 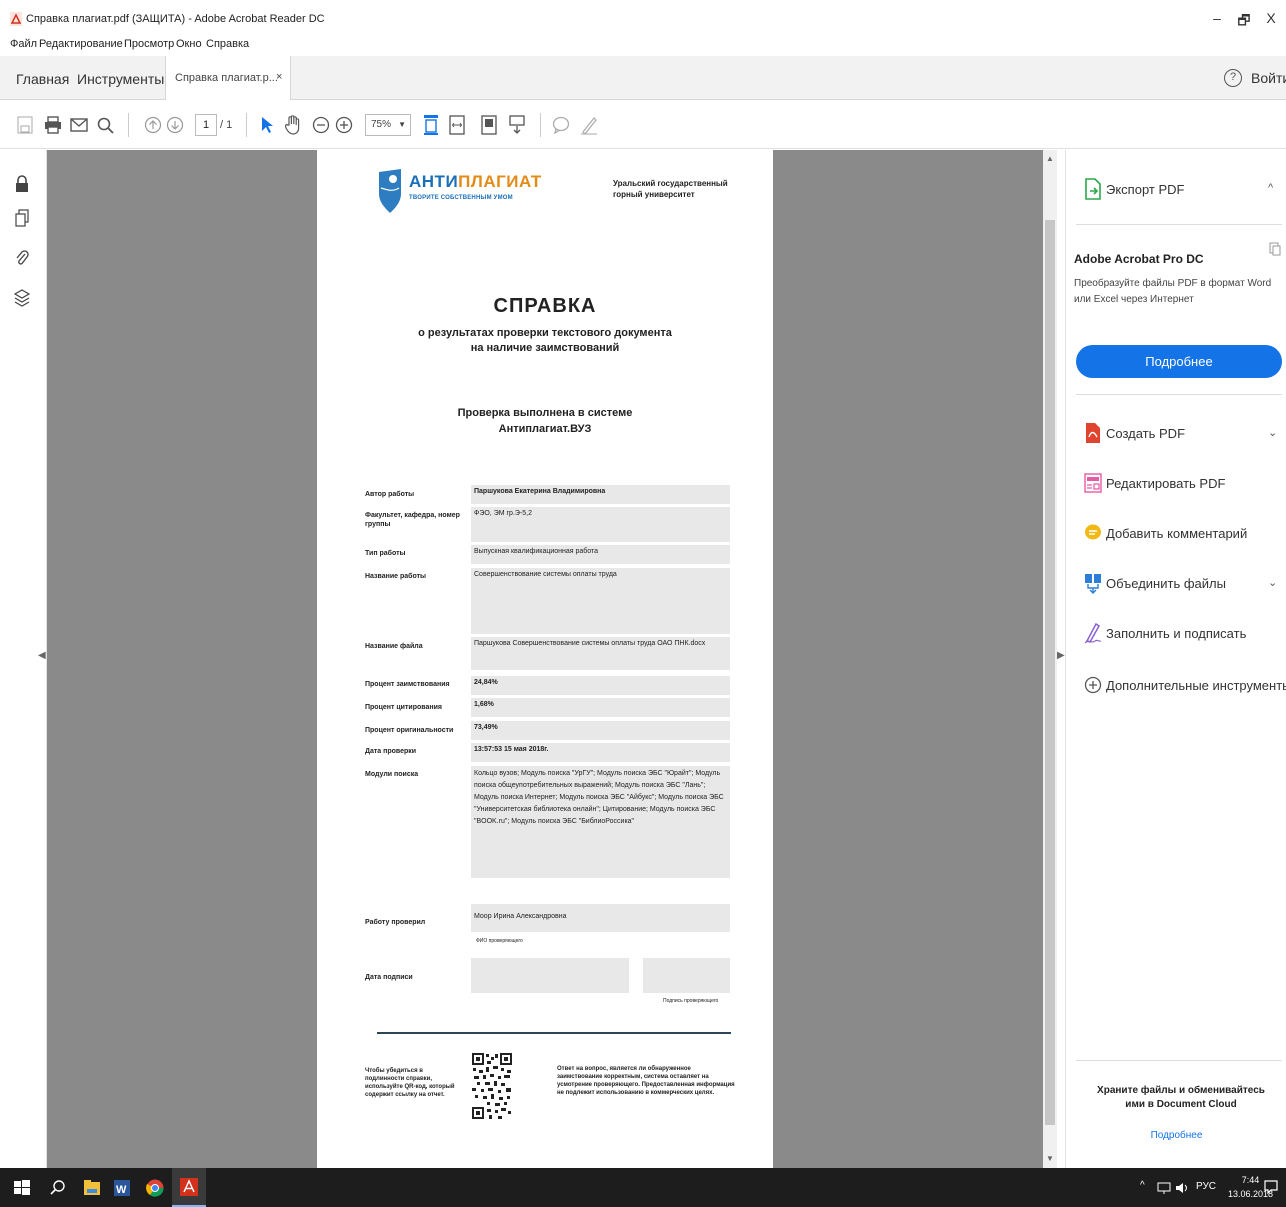 What do you see at coordinates (394, 646) in the screenshot?
I see `field-label: Название файла` at bounding box center [394, 646].